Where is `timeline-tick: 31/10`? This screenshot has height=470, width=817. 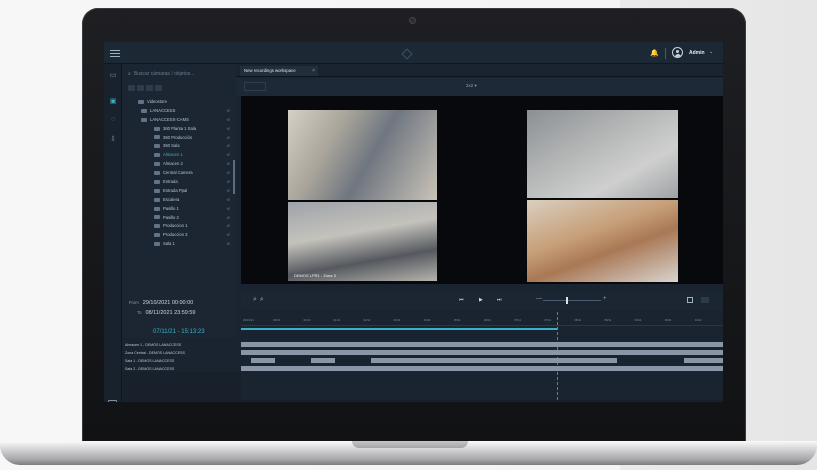
timeline-tick: 31/10 is located at coordinates (307, 320).